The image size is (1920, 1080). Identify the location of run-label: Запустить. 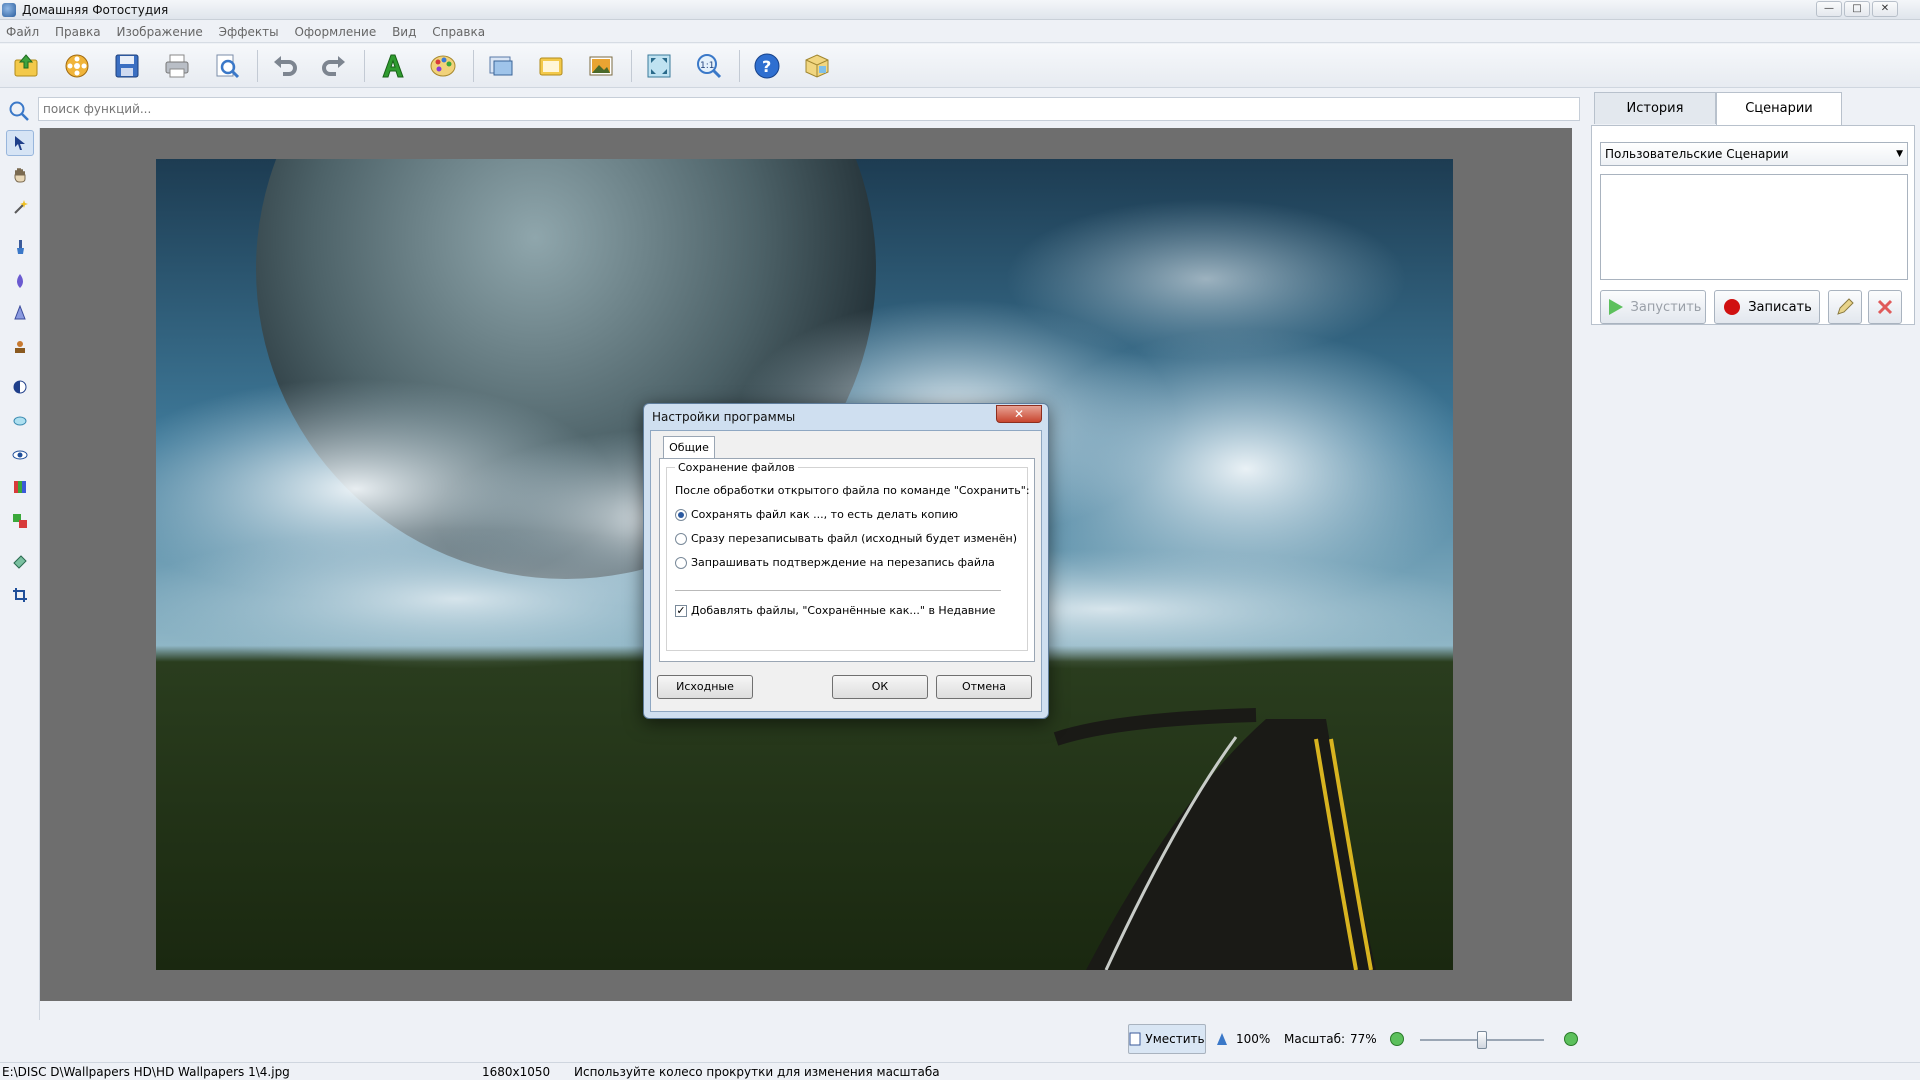
(1666, 307).